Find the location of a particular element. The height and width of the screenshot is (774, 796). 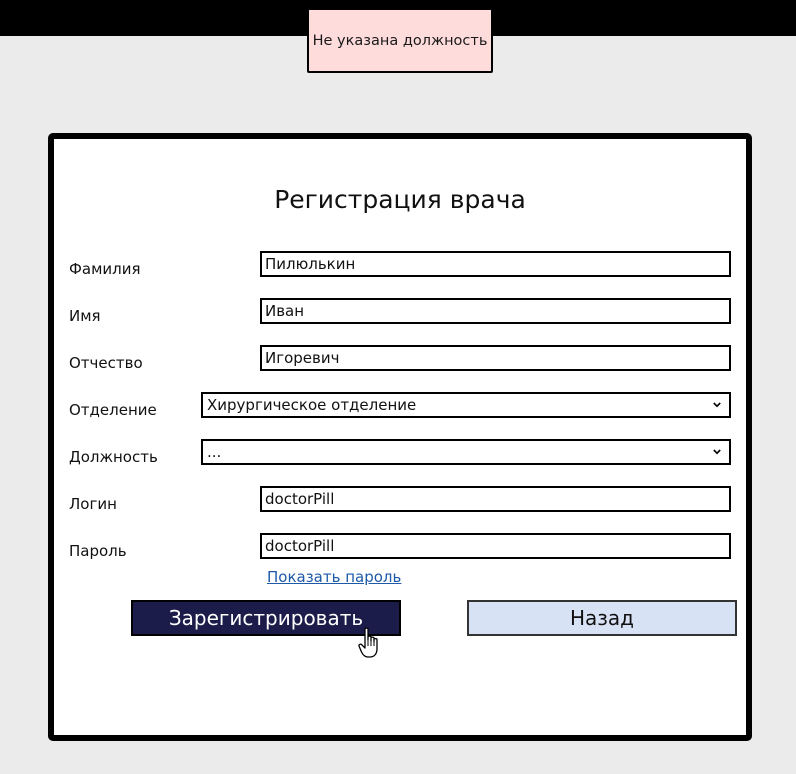

surname-input is located at coordinates (495, 264).